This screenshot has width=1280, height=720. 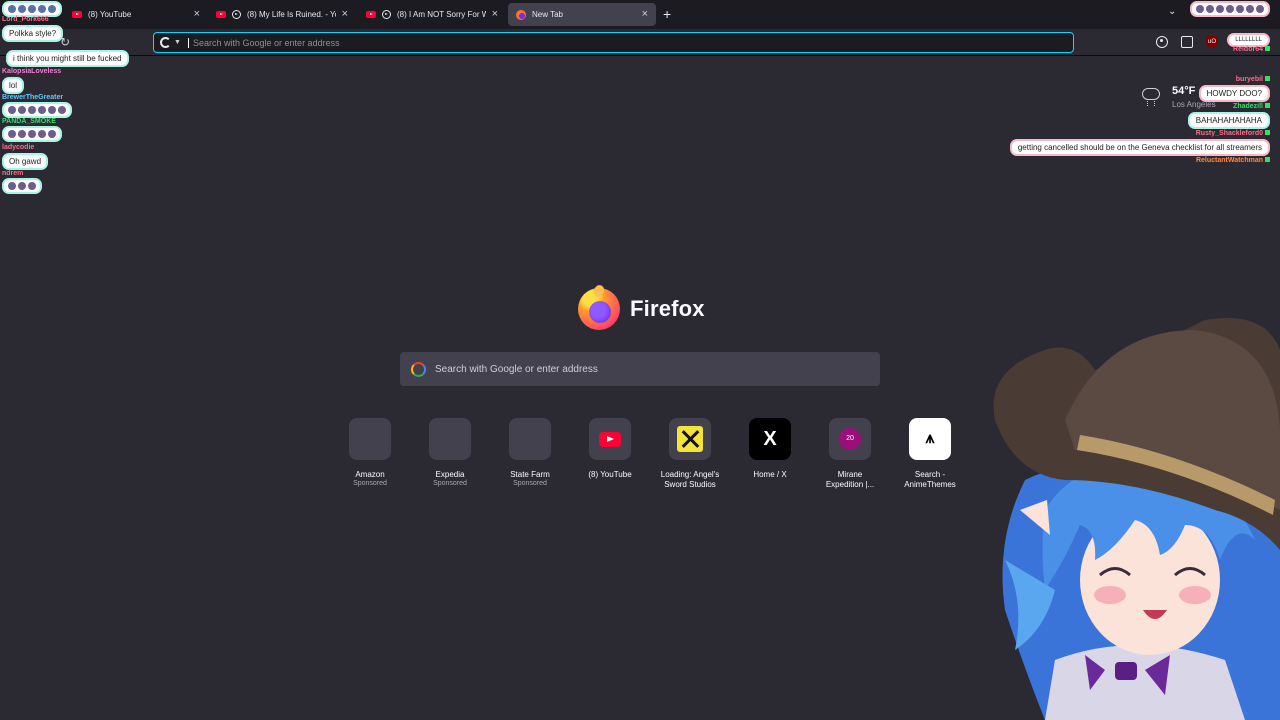 I want to click on chat-message: ReluctantWatchman, so click(x=1233, y=160).